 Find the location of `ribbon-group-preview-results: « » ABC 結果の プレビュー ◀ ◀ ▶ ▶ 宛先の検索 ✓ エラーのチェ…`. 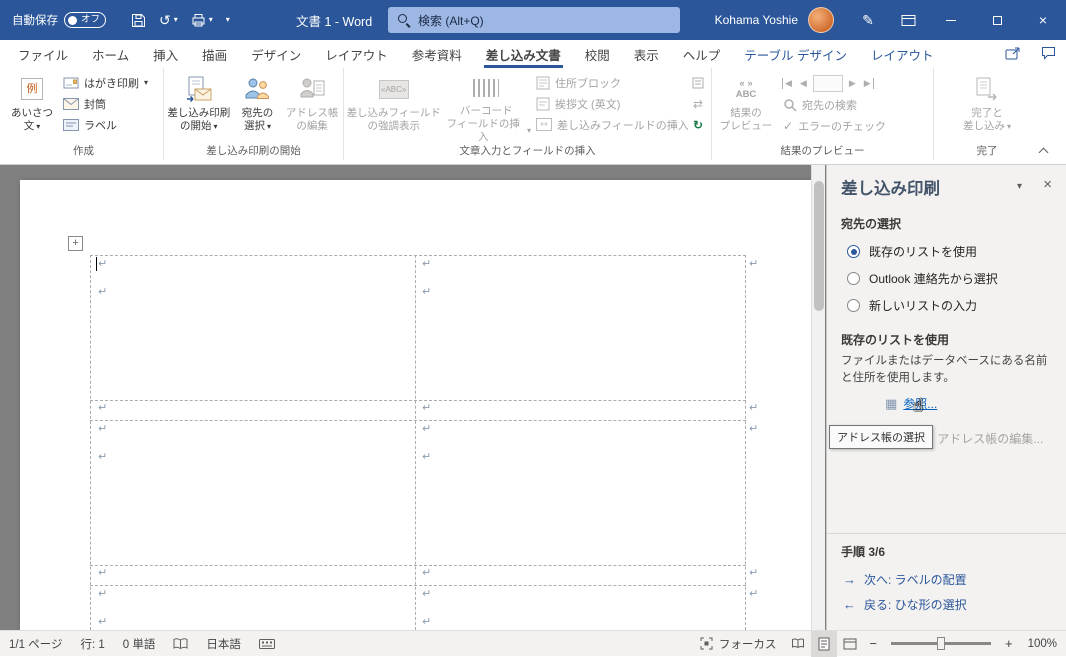

ribbon-group-preview-results: « » ABC 結果の プレビュー ◀ ◀ ▶ ▶ 宛先の検索 ✓ エラーのチェ… is located at coordinates (823, 114).